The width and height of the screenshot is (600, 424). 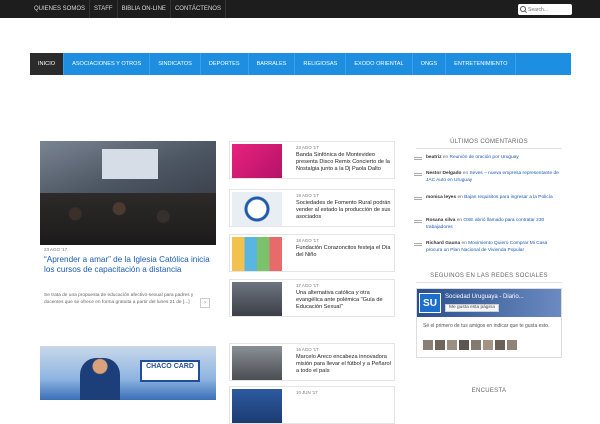 What do you see at coordinates (307, 195) in the screenshot?
I see `list-date: 19 AGO '17` at bounding box center [307, 195].